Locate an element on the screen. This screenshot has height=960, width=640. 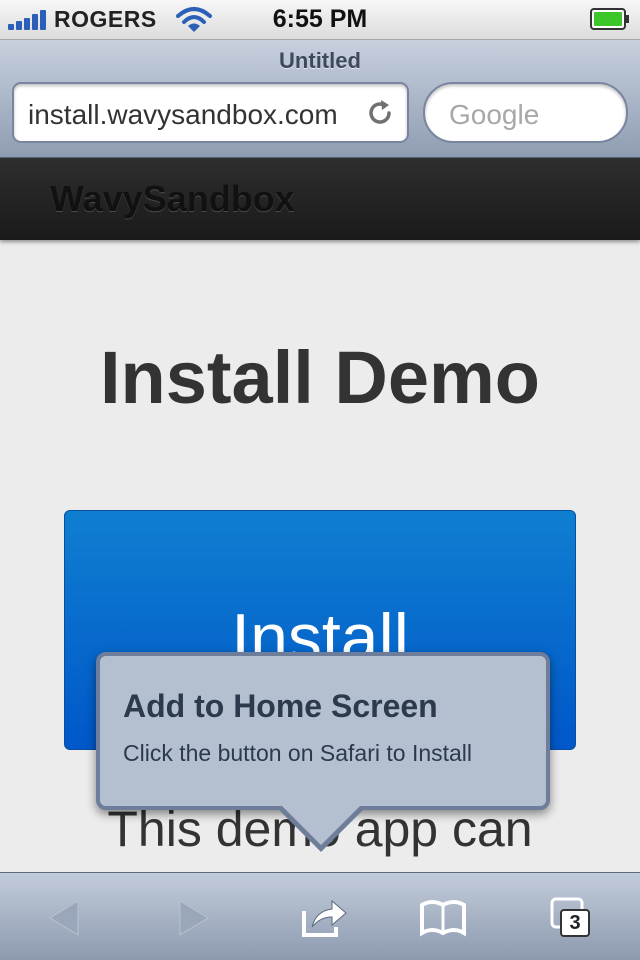
reload-icon is located at coordinates (380, 113).